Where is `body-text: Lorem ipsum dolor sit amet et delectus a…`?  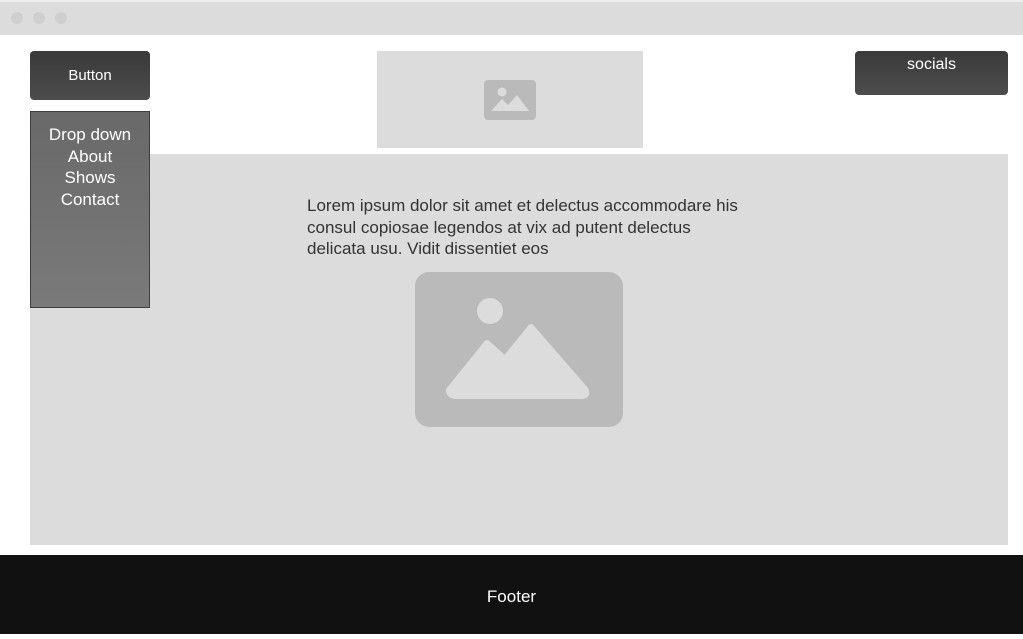 body-text: Lorem ipsum dolor sit amet et delectus a… is located at coordinates (522, 227).